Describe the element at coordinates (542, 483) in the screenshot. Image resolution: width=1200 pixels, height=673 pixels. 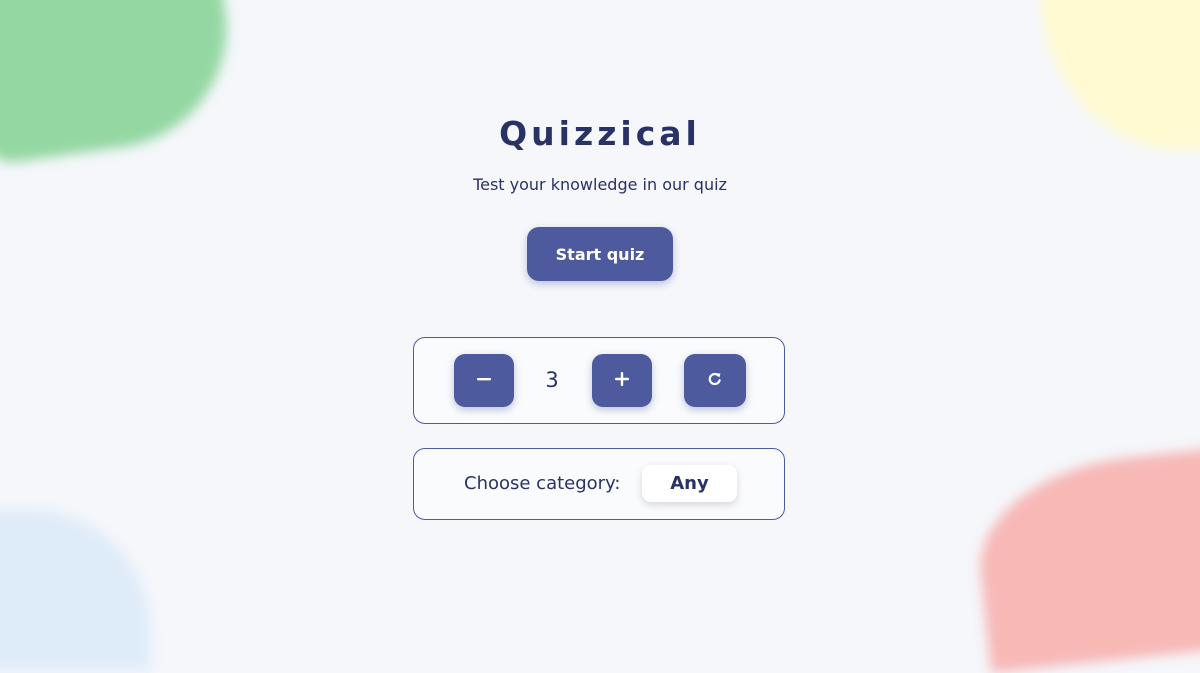
I see `category-label: Choose category:` at that location.